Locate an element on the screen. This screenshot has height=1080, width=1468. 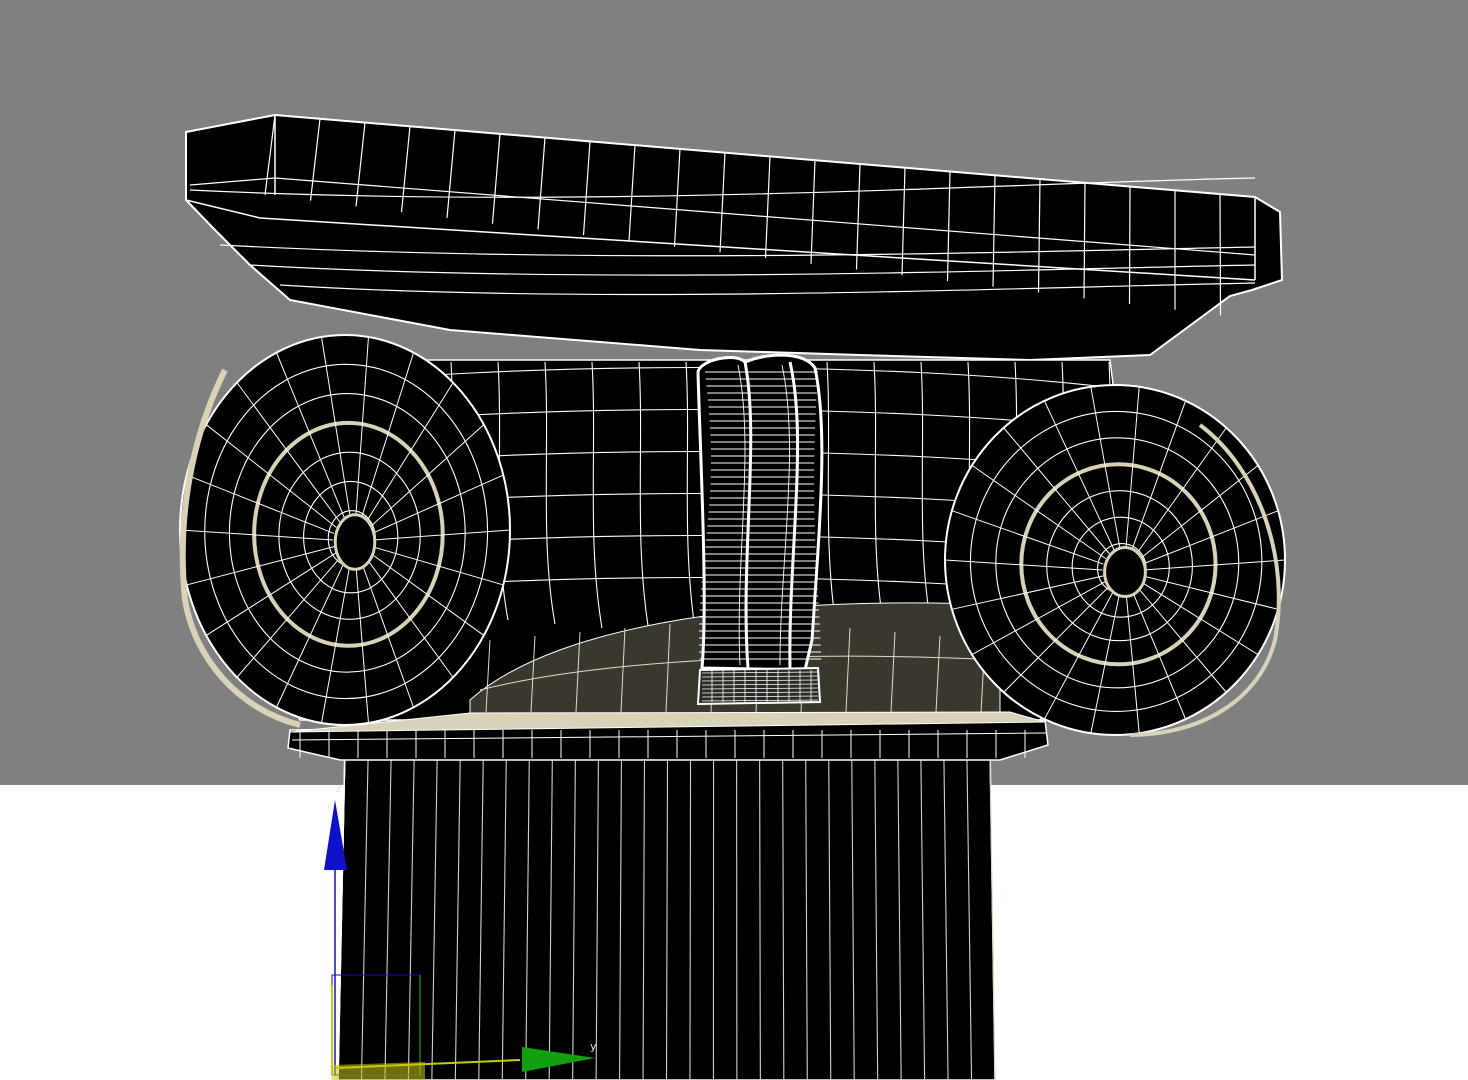
right-volute is located at coordinates (1115, 560).